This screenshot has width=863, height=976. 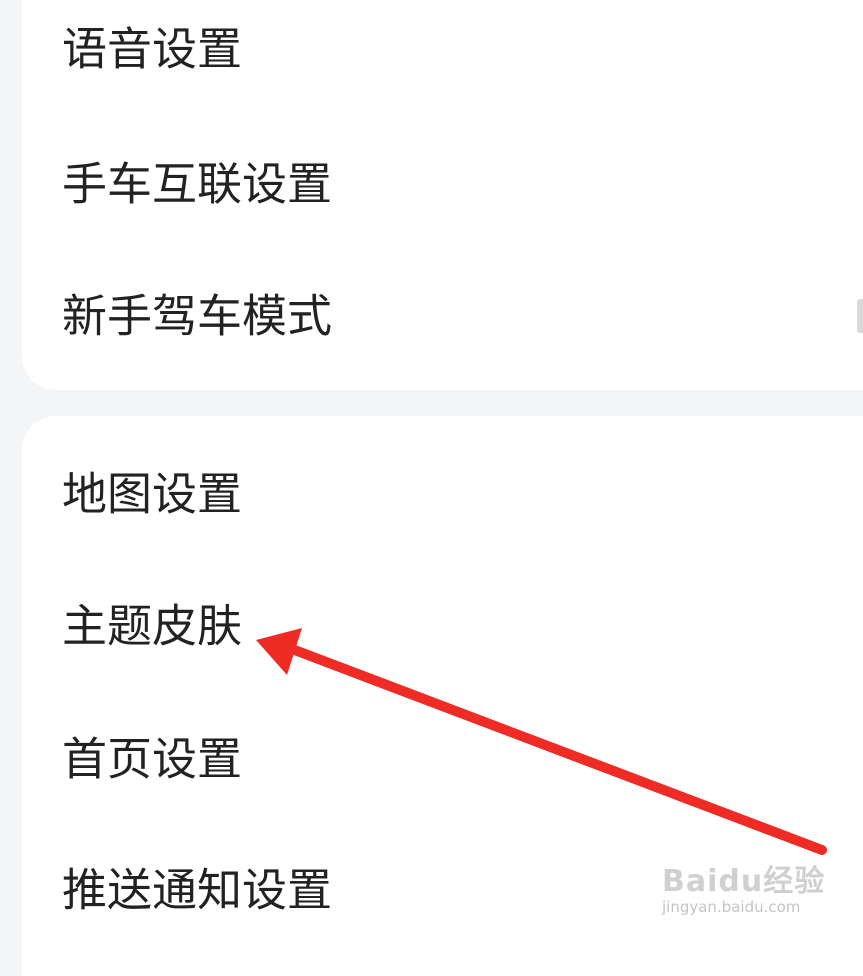 What do you see at coordinates (152, 759) in the screenshot?
I see `home-settings-label: 首页设置` at bounding box center [152, 759].